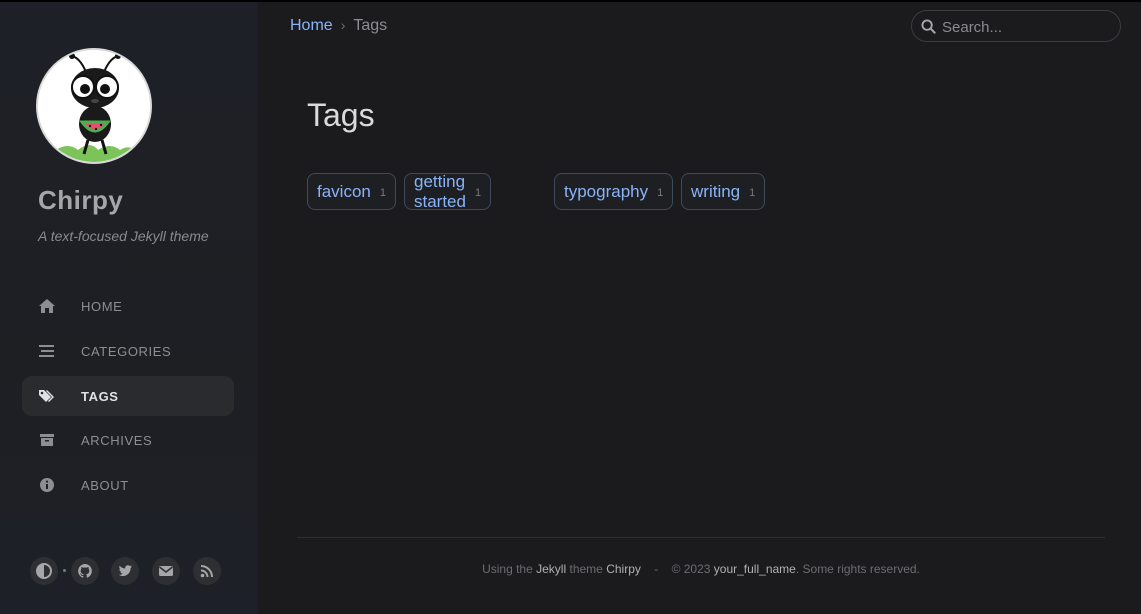 The height and width of the screenshot is (614, 1141). I want to click on tag-name: typography, so click(606, 191).